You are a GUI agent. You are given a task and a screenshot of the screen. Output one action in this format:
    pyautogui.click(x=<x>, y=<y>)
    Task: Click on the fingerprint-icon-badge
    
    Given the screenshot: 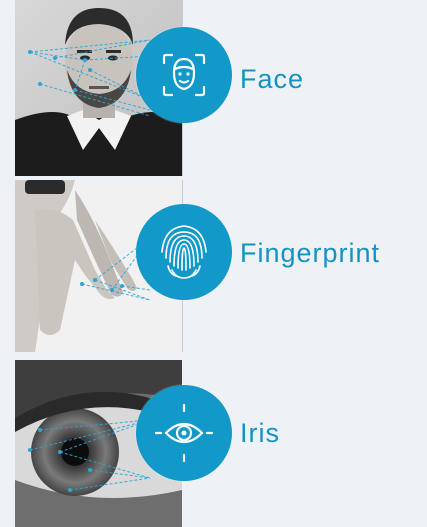 What is the action you would take?
    pyautogui.click(x=184, y=252)
    